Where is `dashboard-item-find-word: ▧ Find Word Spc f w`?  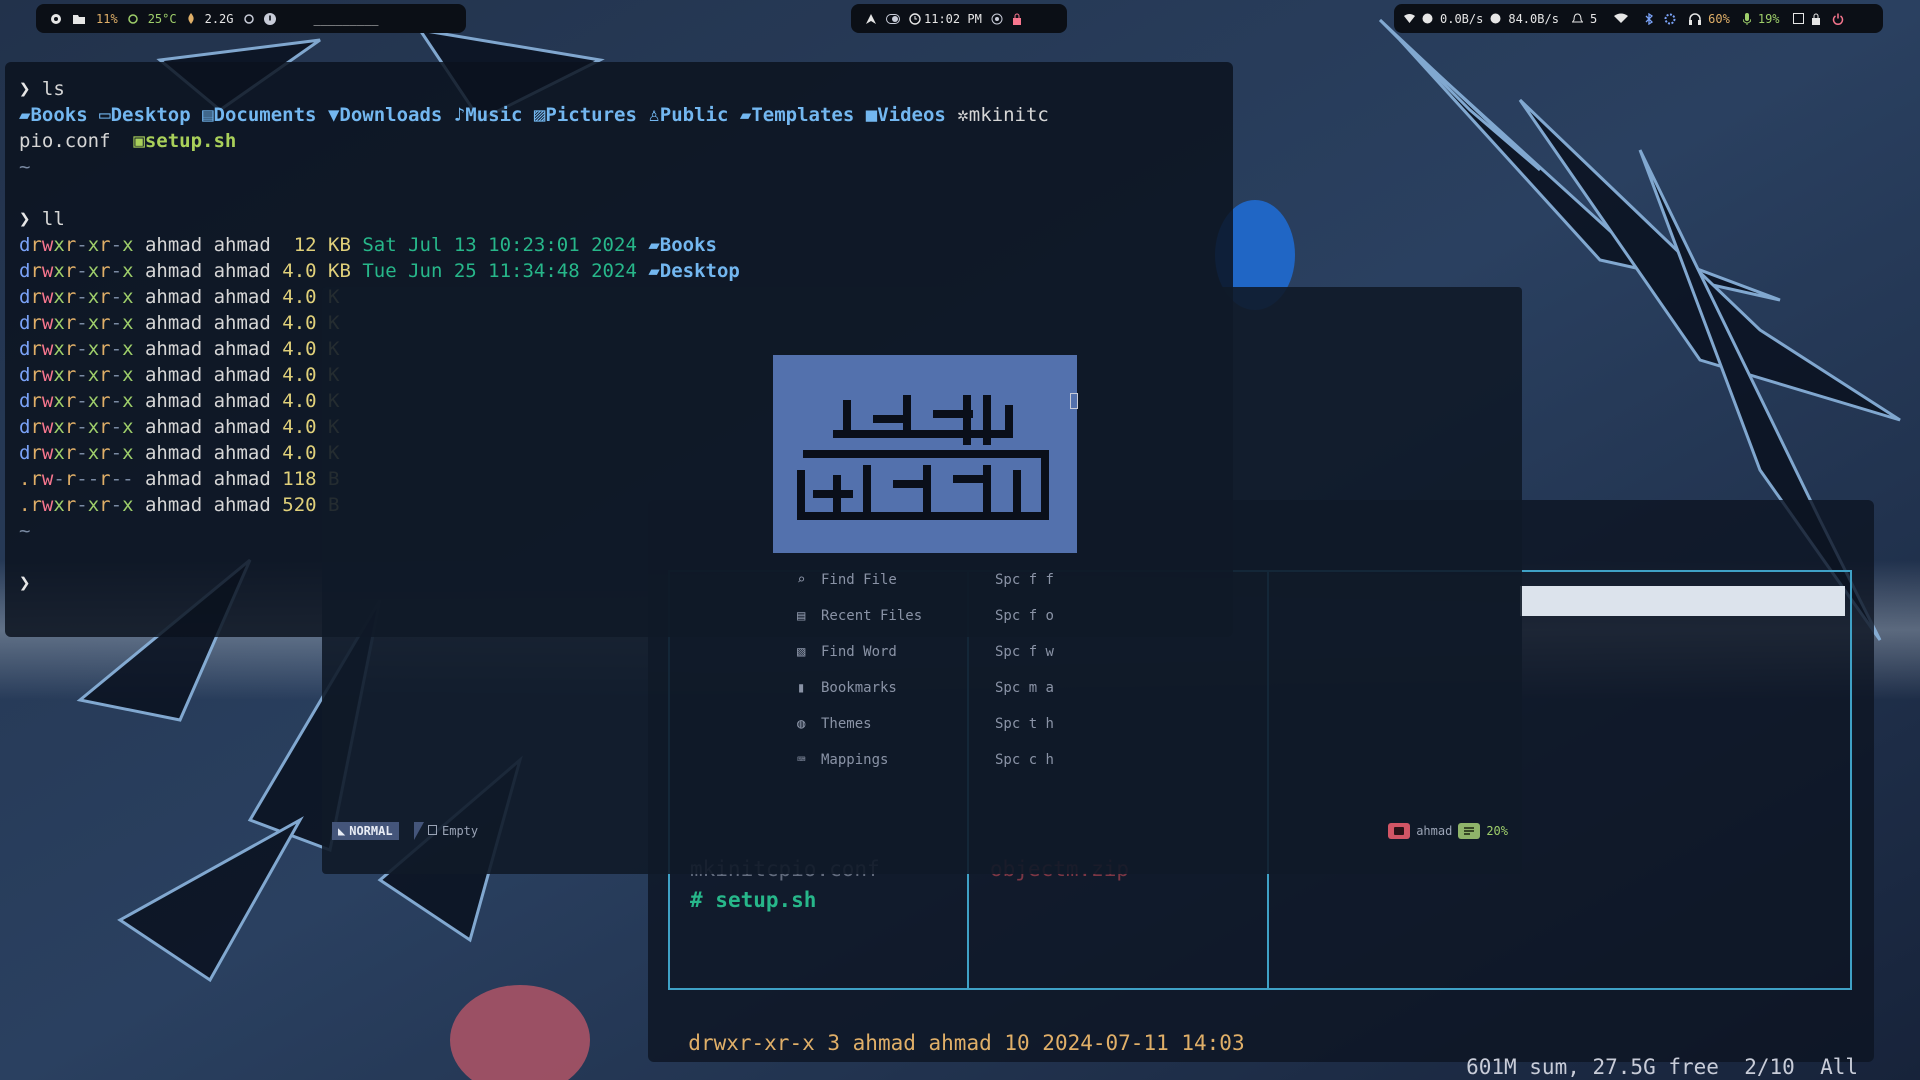 dashboard-item-find-word: ▧ Find Word Spc f w is located at coordinates (925, 652).